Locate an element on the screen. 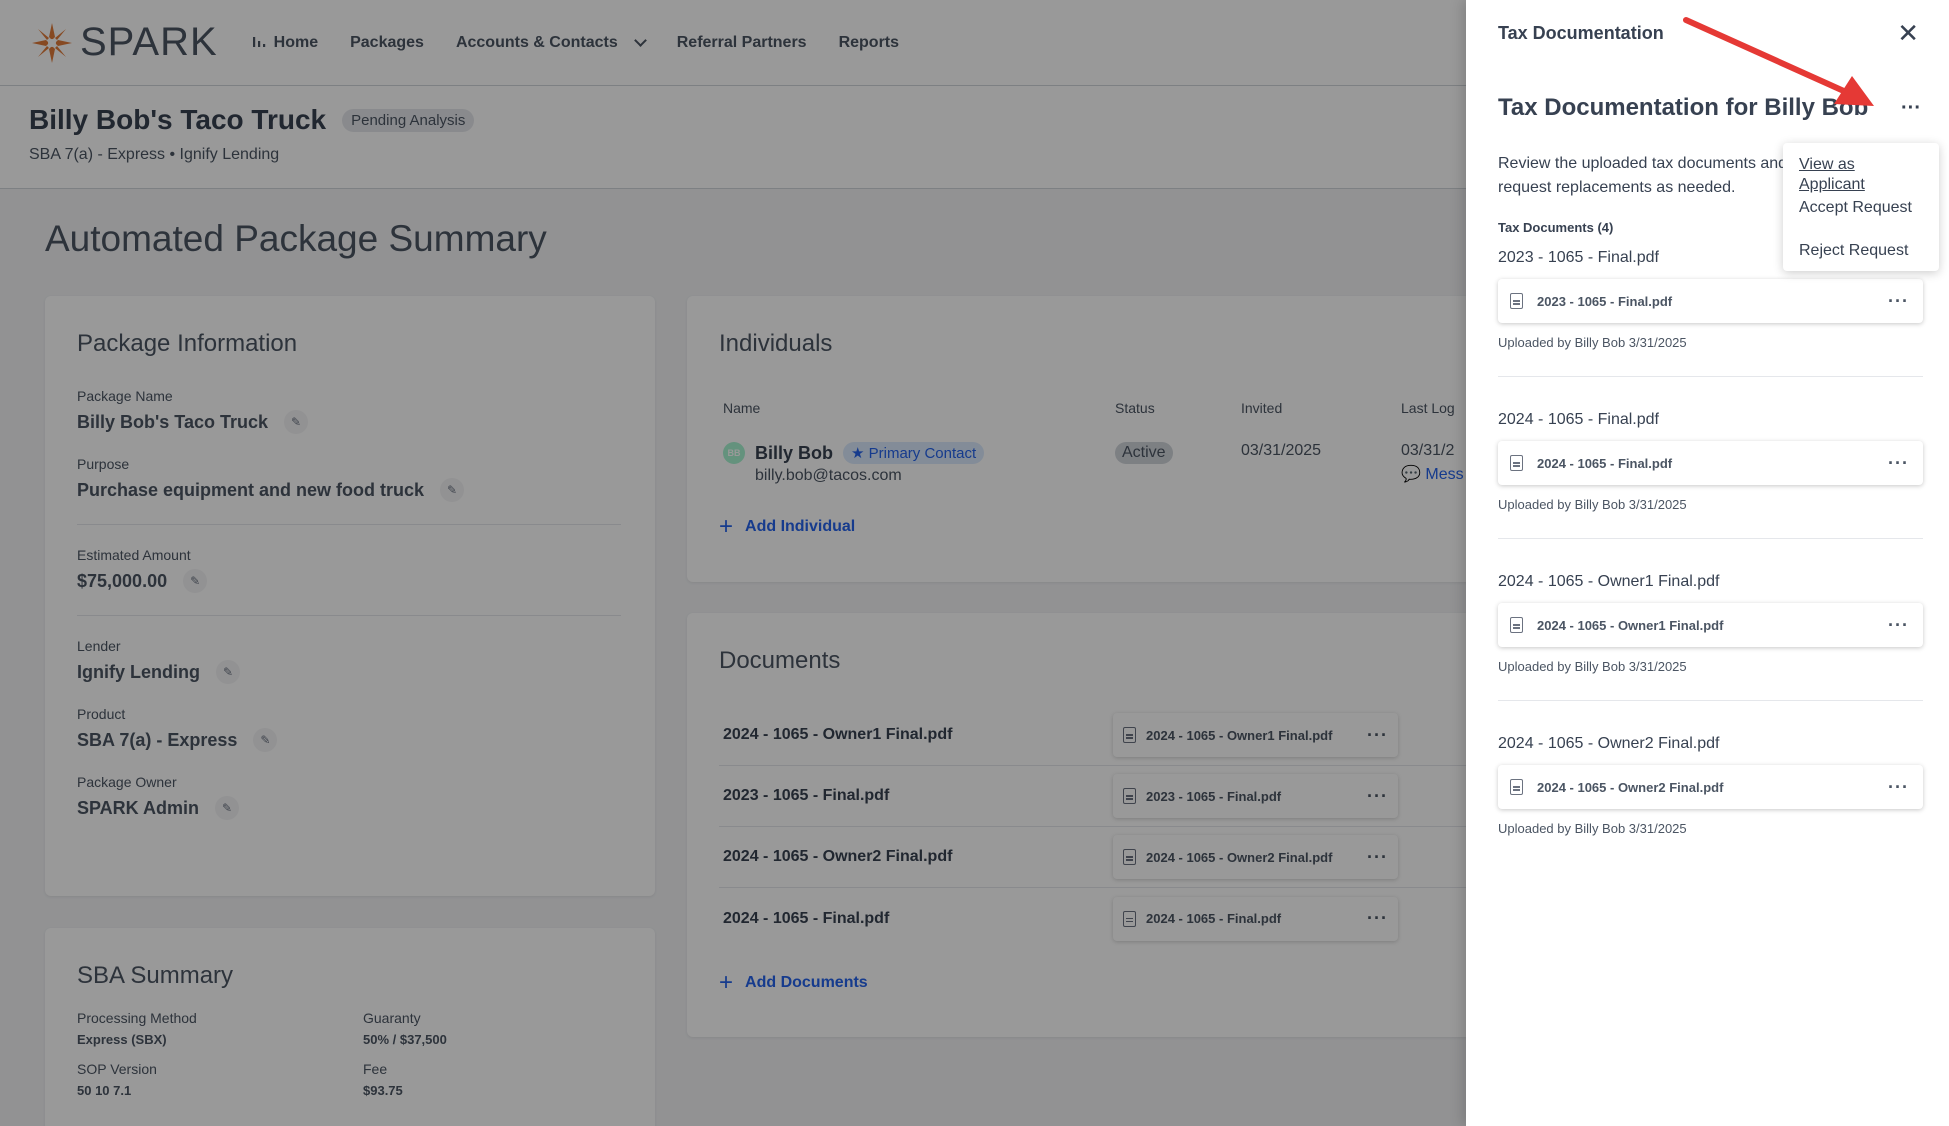 Image resolution: width=1949 pixels, height=1126 pixels. file-name: 2024 - 1065 - Final.pdf is located at coordinates (1605, 463).